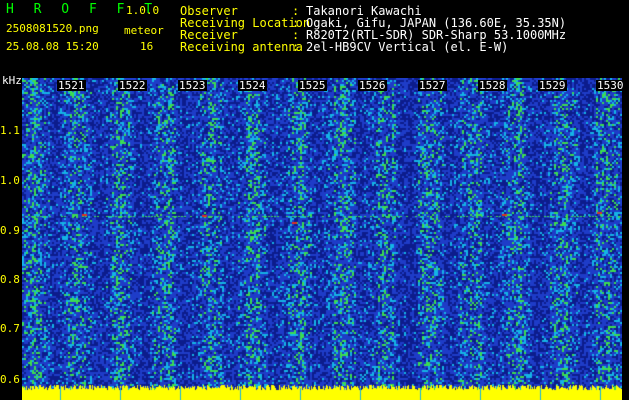  Describe the element at coordinates (10, 279) in the screenshot. I see `y-tick-label: 0.8` at that location.